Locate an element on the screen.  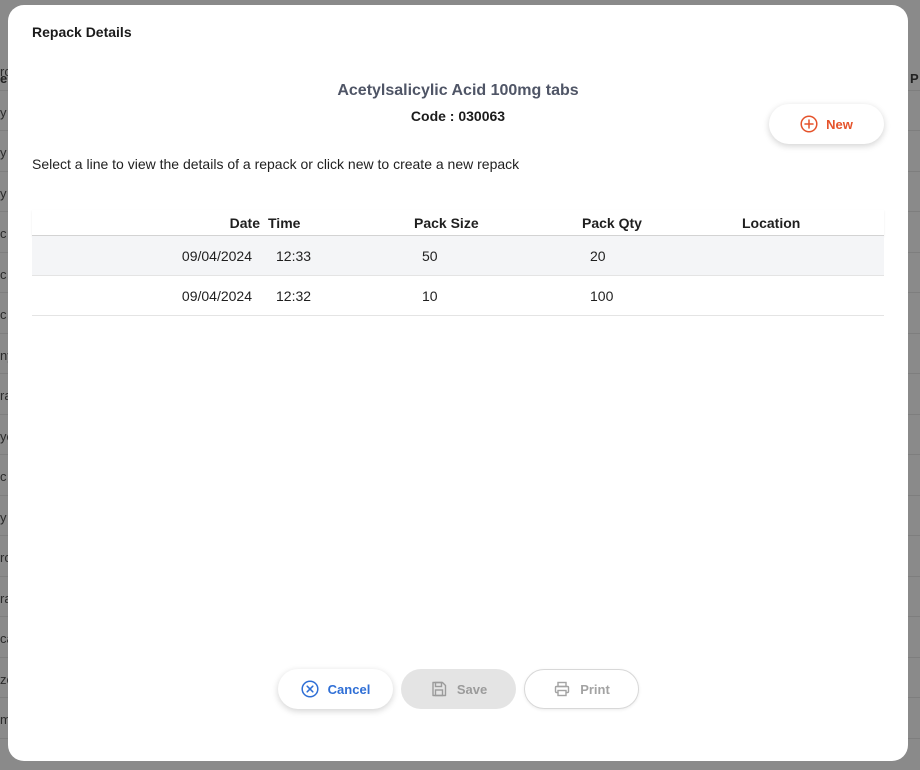
print-button-label: Print is located at coordinates (595, 689).